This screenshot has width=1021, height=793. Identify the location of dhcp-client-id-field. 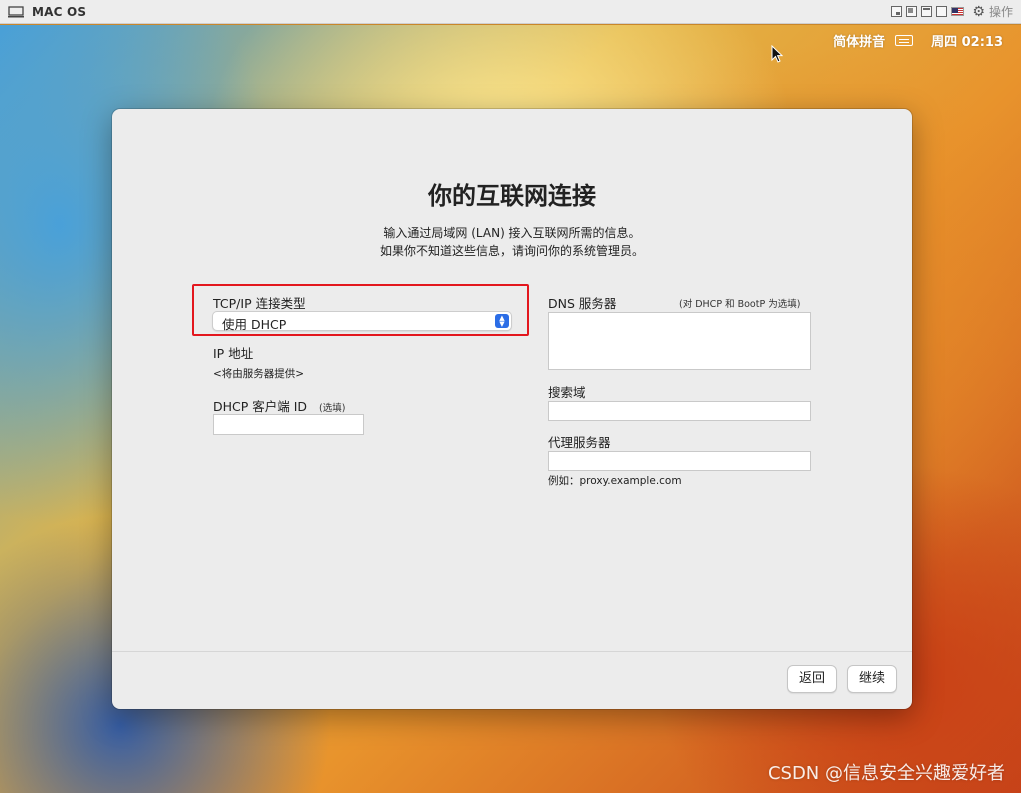
(288, 424).